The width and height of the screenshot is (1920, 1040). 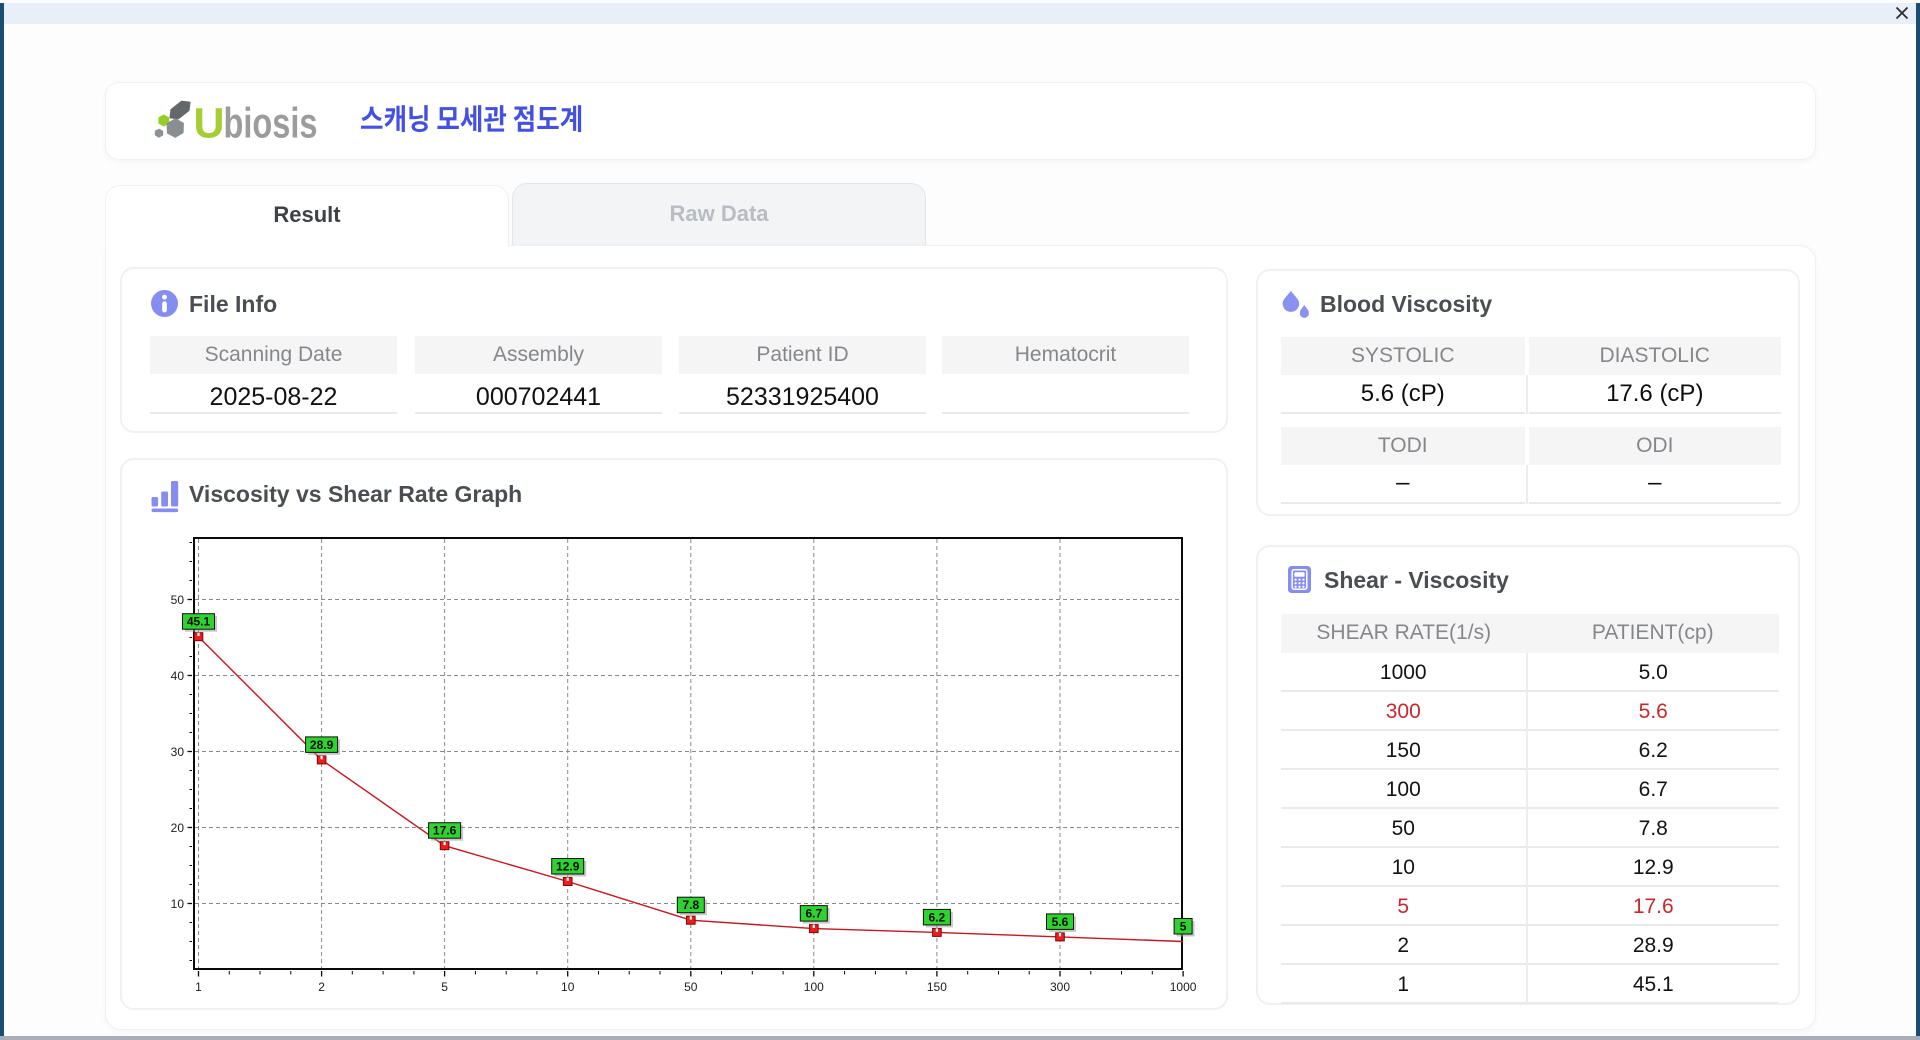 I want to click on svg-text: 40, so click(x=178, y=676).